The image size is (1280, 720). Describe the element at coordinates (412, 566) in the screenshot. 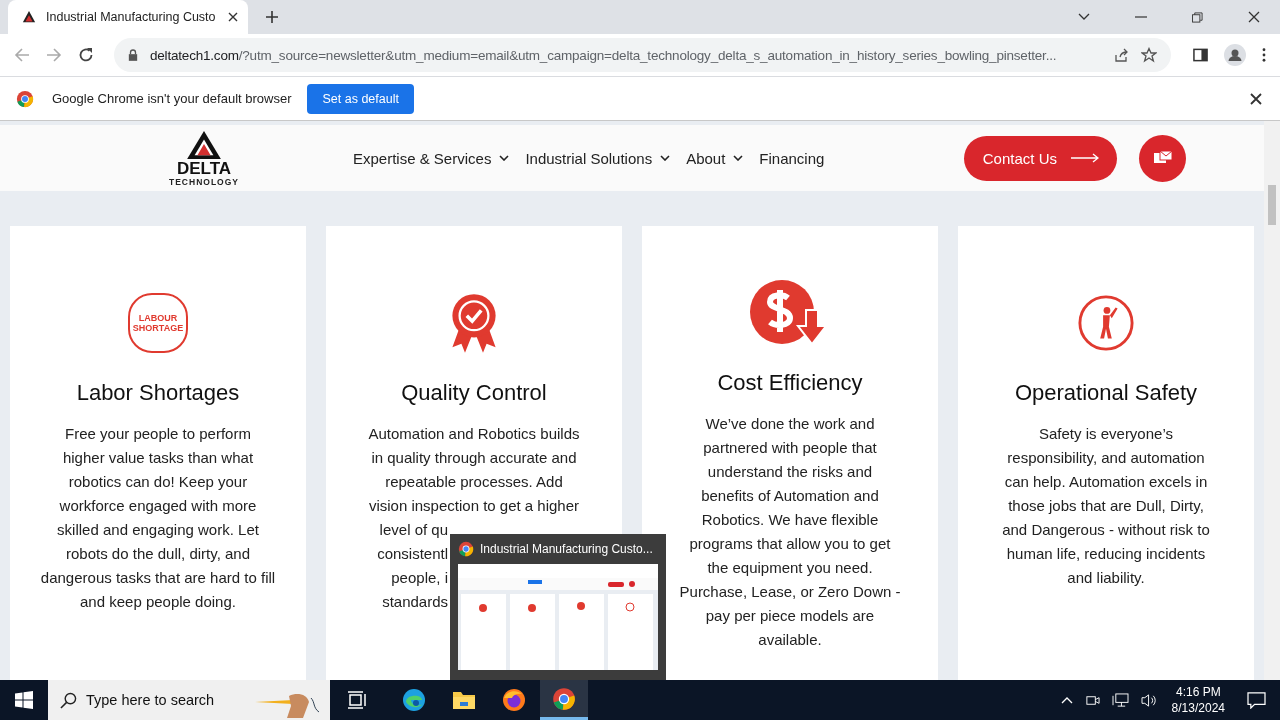

I see `card-description: level of qu consistentl people, i standards` at that location.